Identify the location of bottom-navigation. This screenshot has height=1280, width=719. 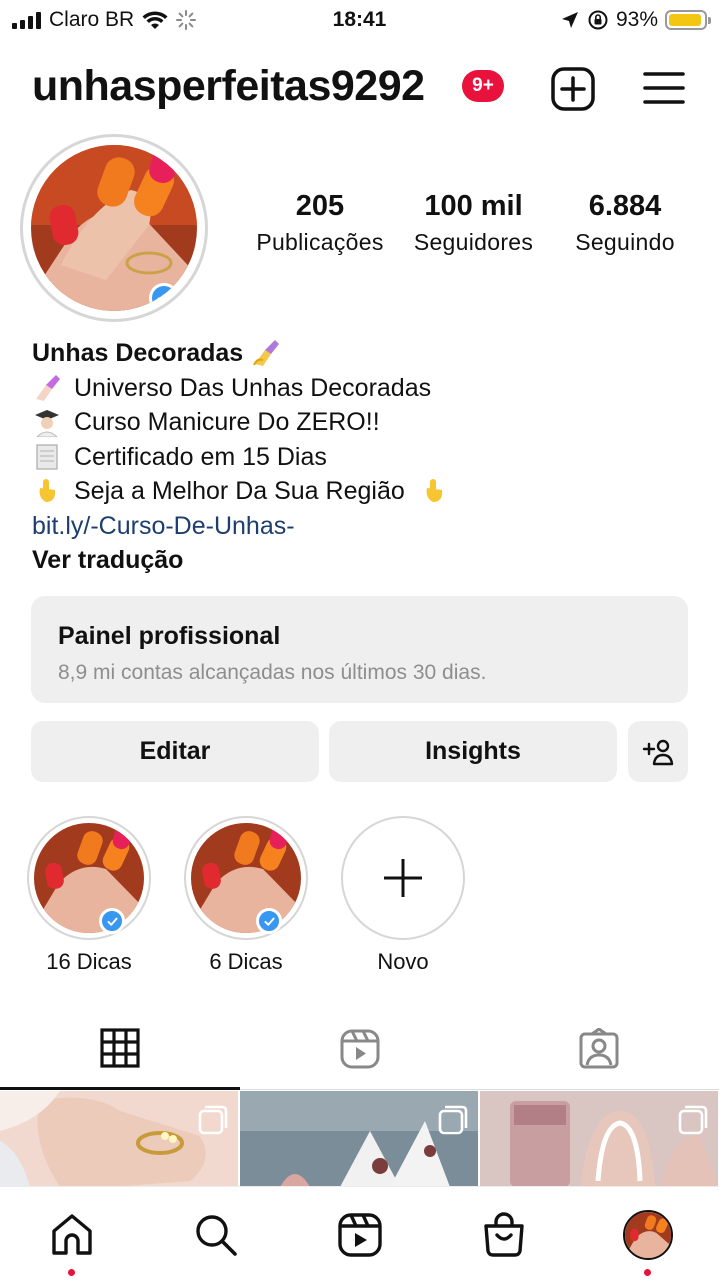
(359, 1233).